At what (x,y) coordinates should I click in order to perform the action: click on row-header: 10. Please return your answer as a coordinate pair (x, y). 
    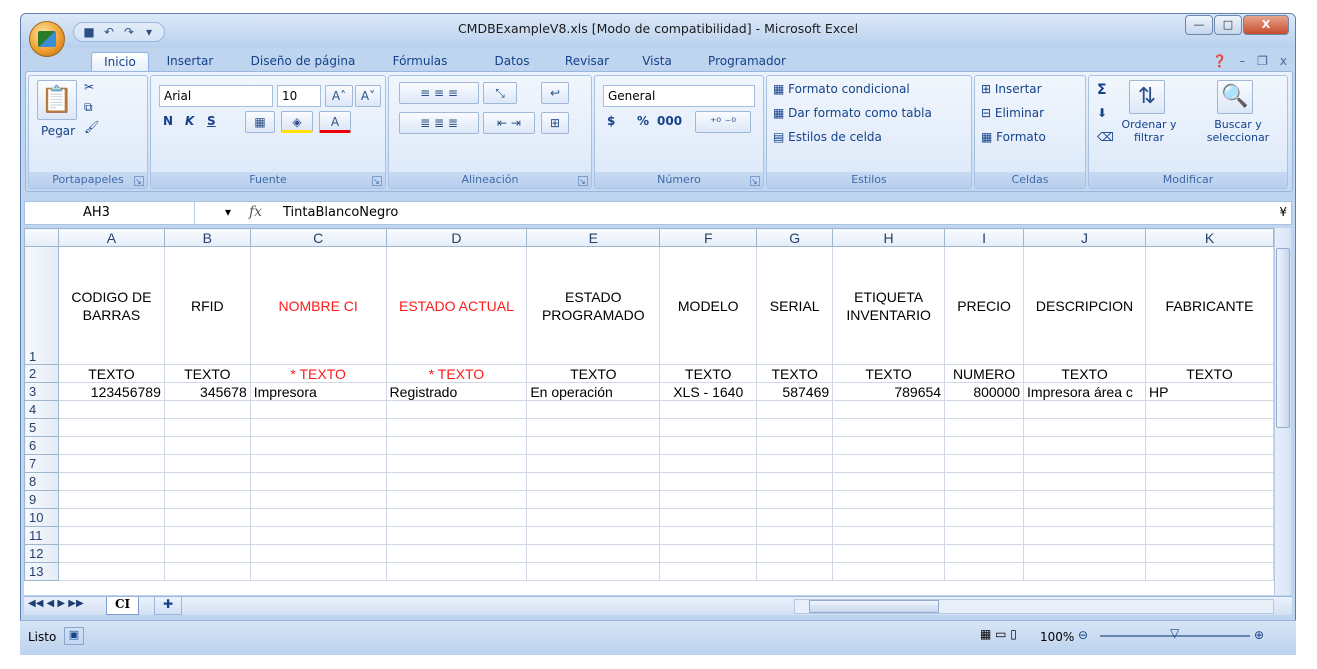
    Looking at the image, I should click on (41, 517).